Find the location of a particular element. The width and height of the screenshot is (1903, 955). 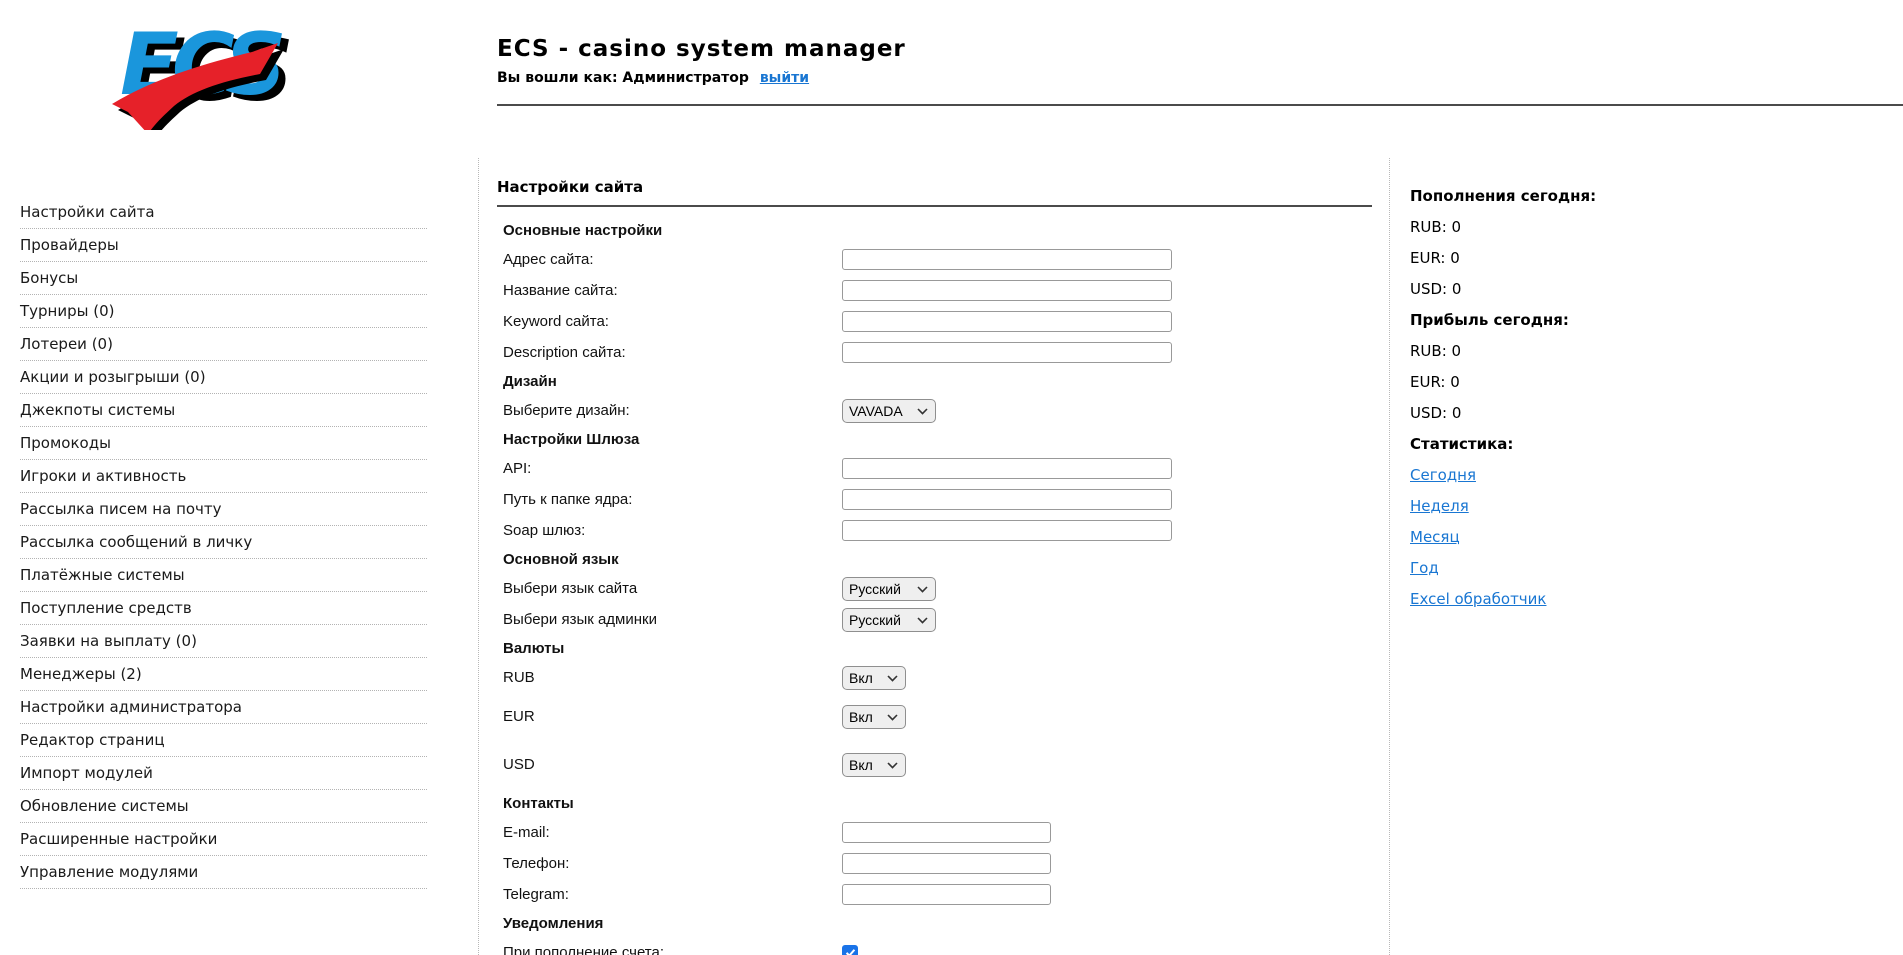

logout-link: выйти is located at coordinates (784, 78).